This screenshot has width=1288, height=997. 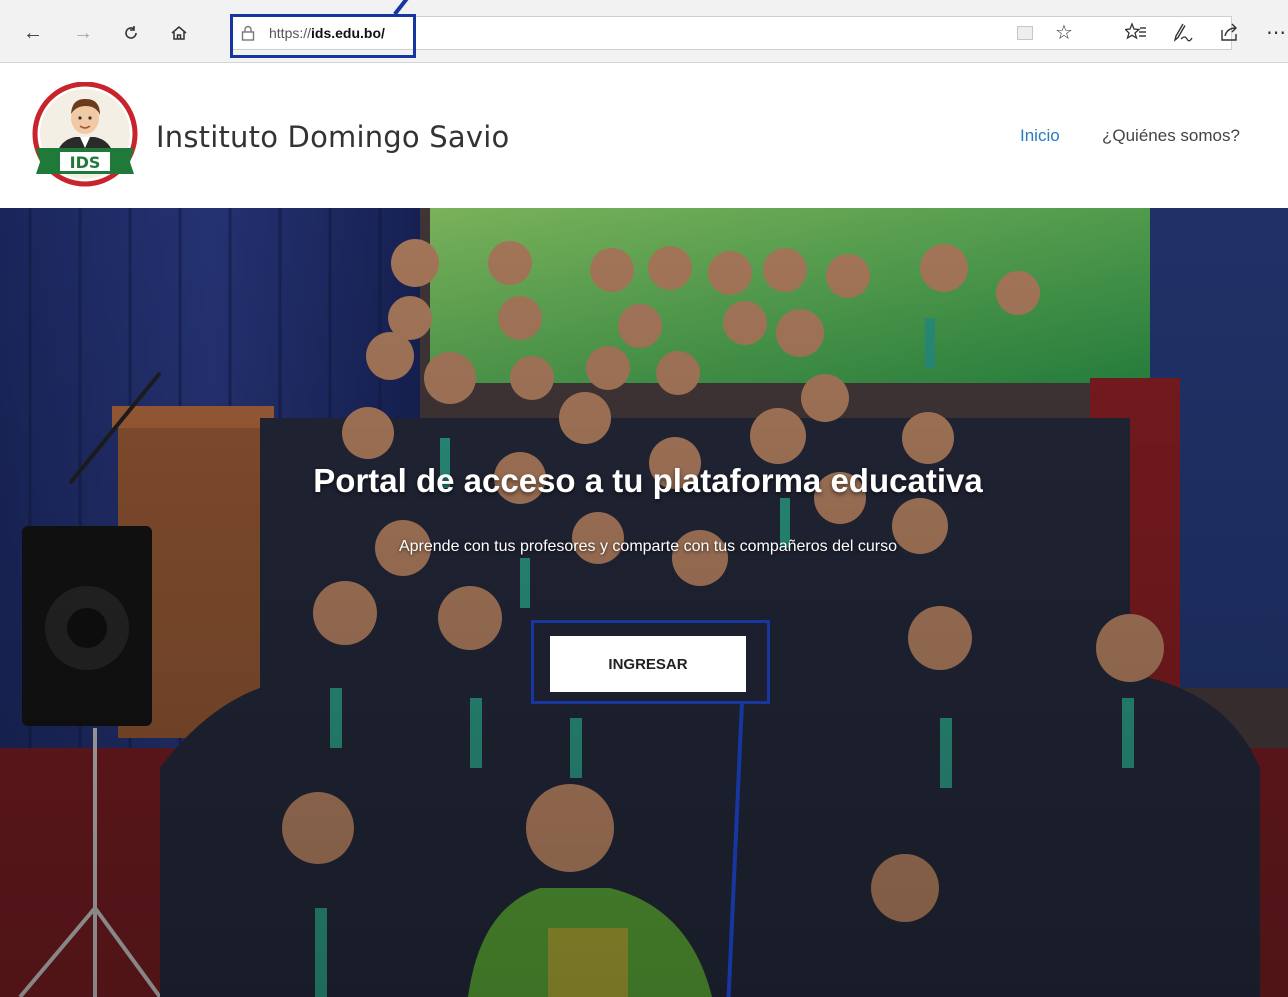 I want to click on address-bar: https://ids.edu.bo/ ☆, so click(x=732, y=33).